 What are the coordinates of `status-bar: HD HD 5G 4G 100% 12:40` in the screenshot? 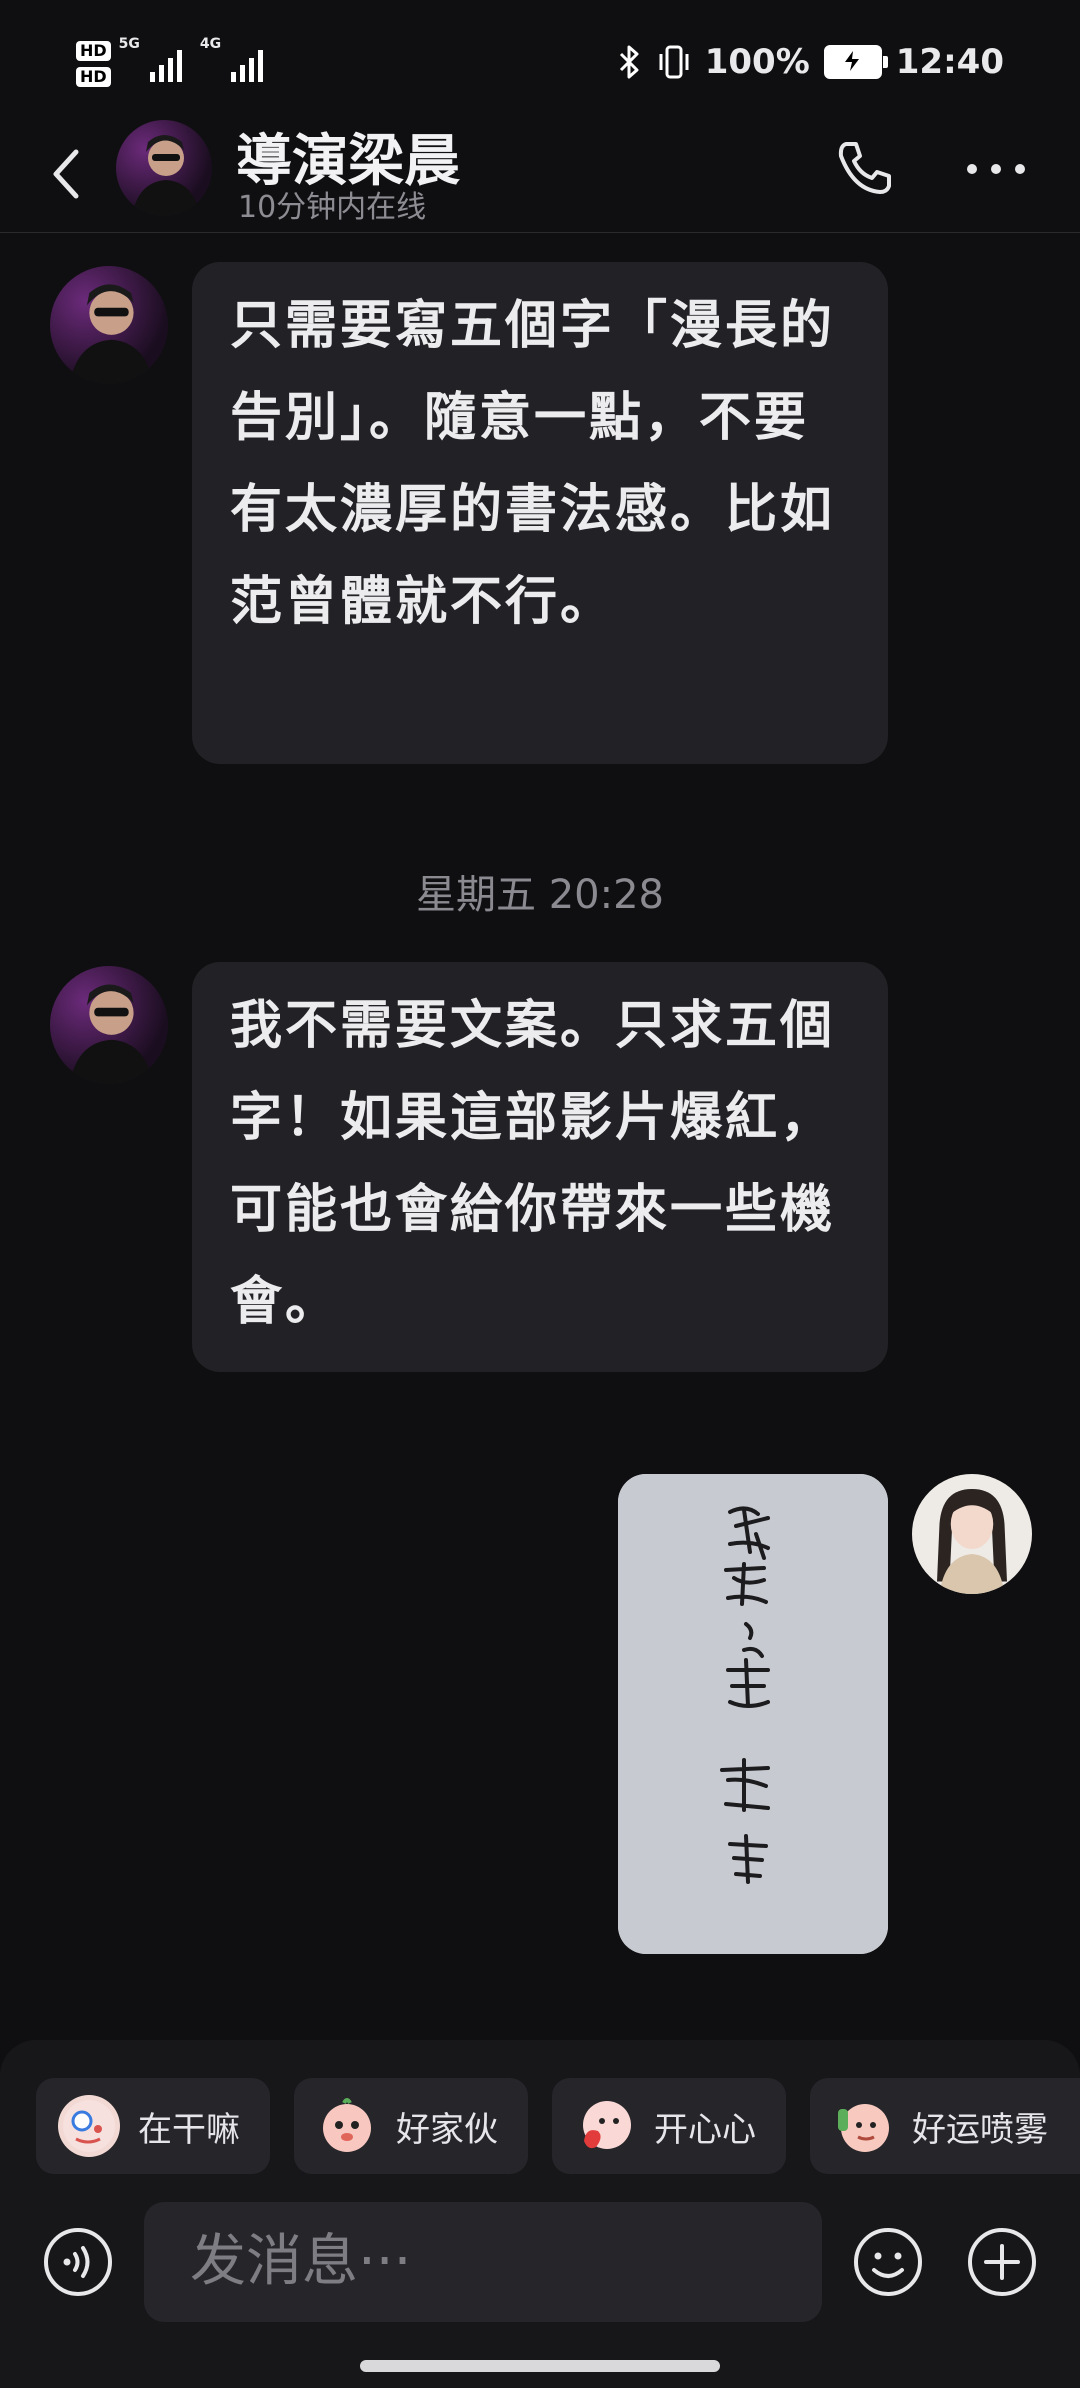 It's located at (540, 65).